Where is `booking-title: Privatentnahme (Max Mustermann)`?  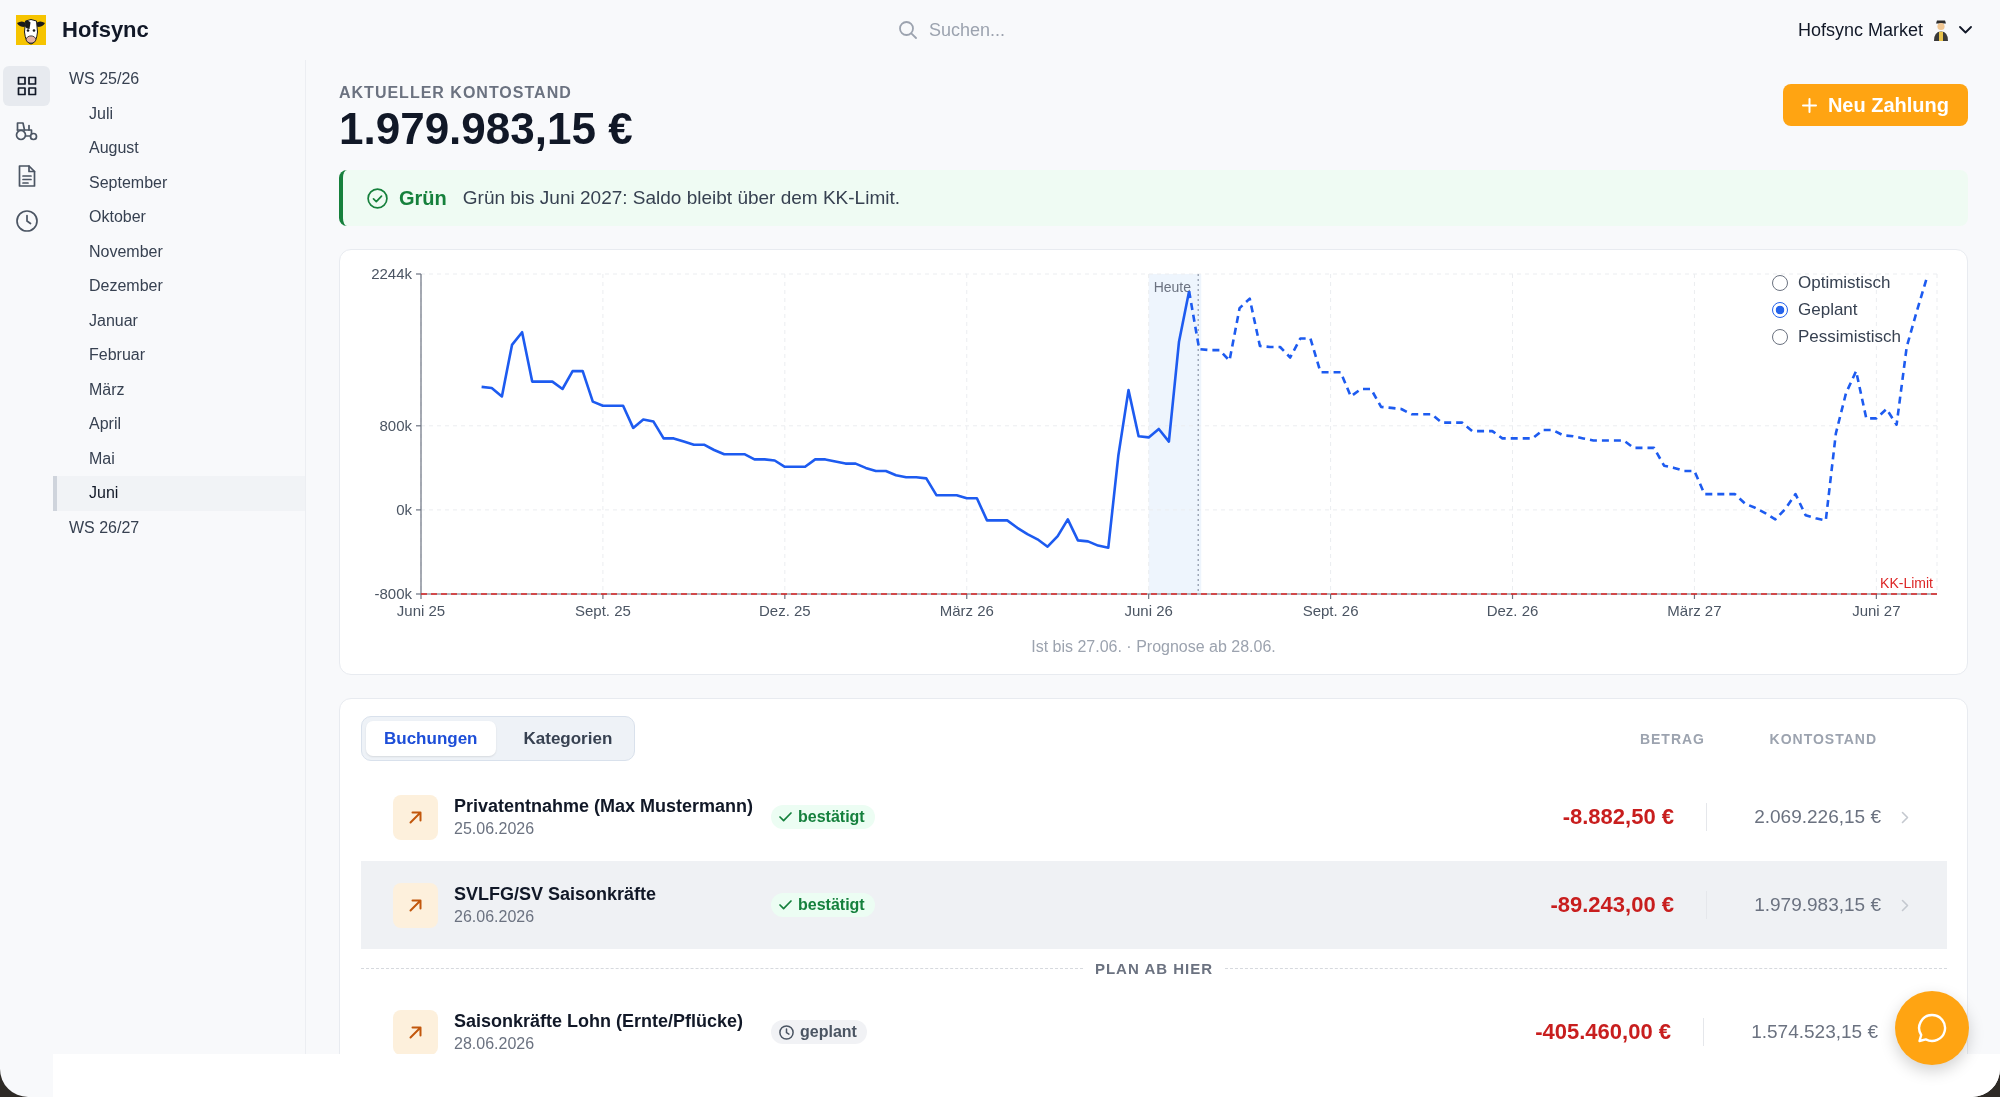
booking-title: Privatentnahme (Max Mustermann) is located at coordinates (604, 806).